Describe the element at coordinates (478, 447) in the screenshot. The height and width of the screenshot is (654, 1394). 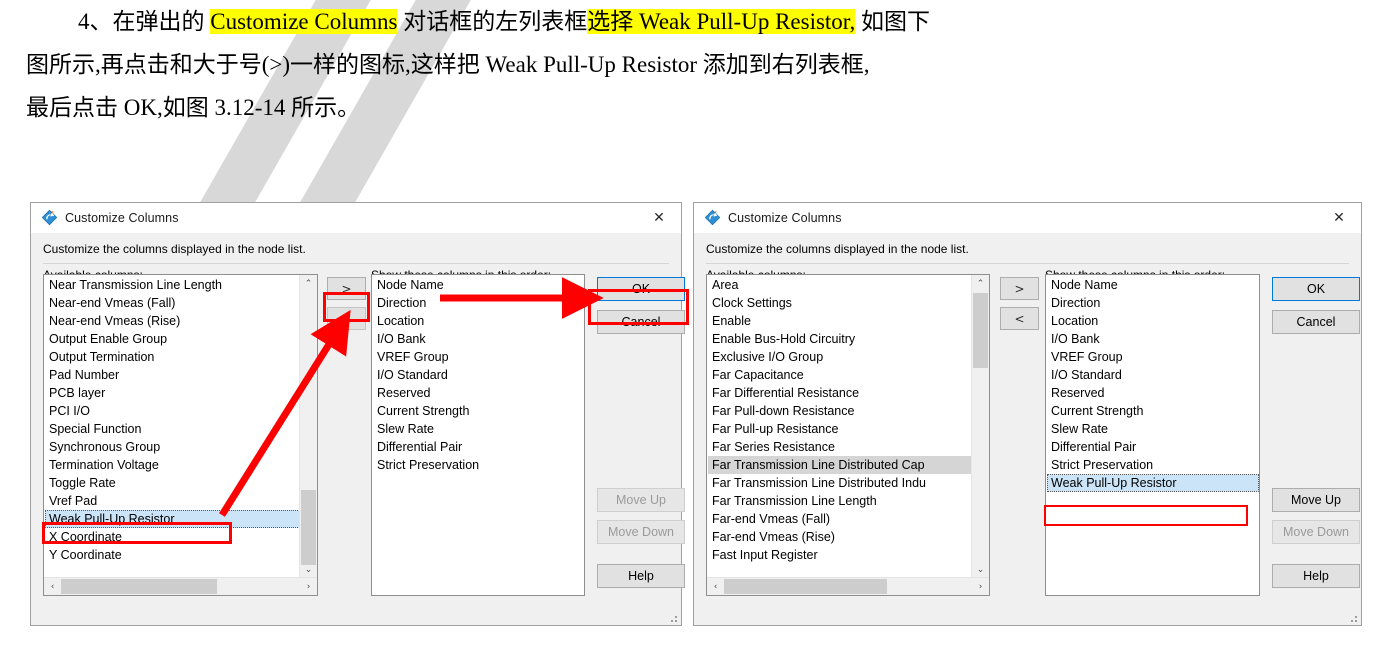
I see `list-item: Differential Pair` at that location.